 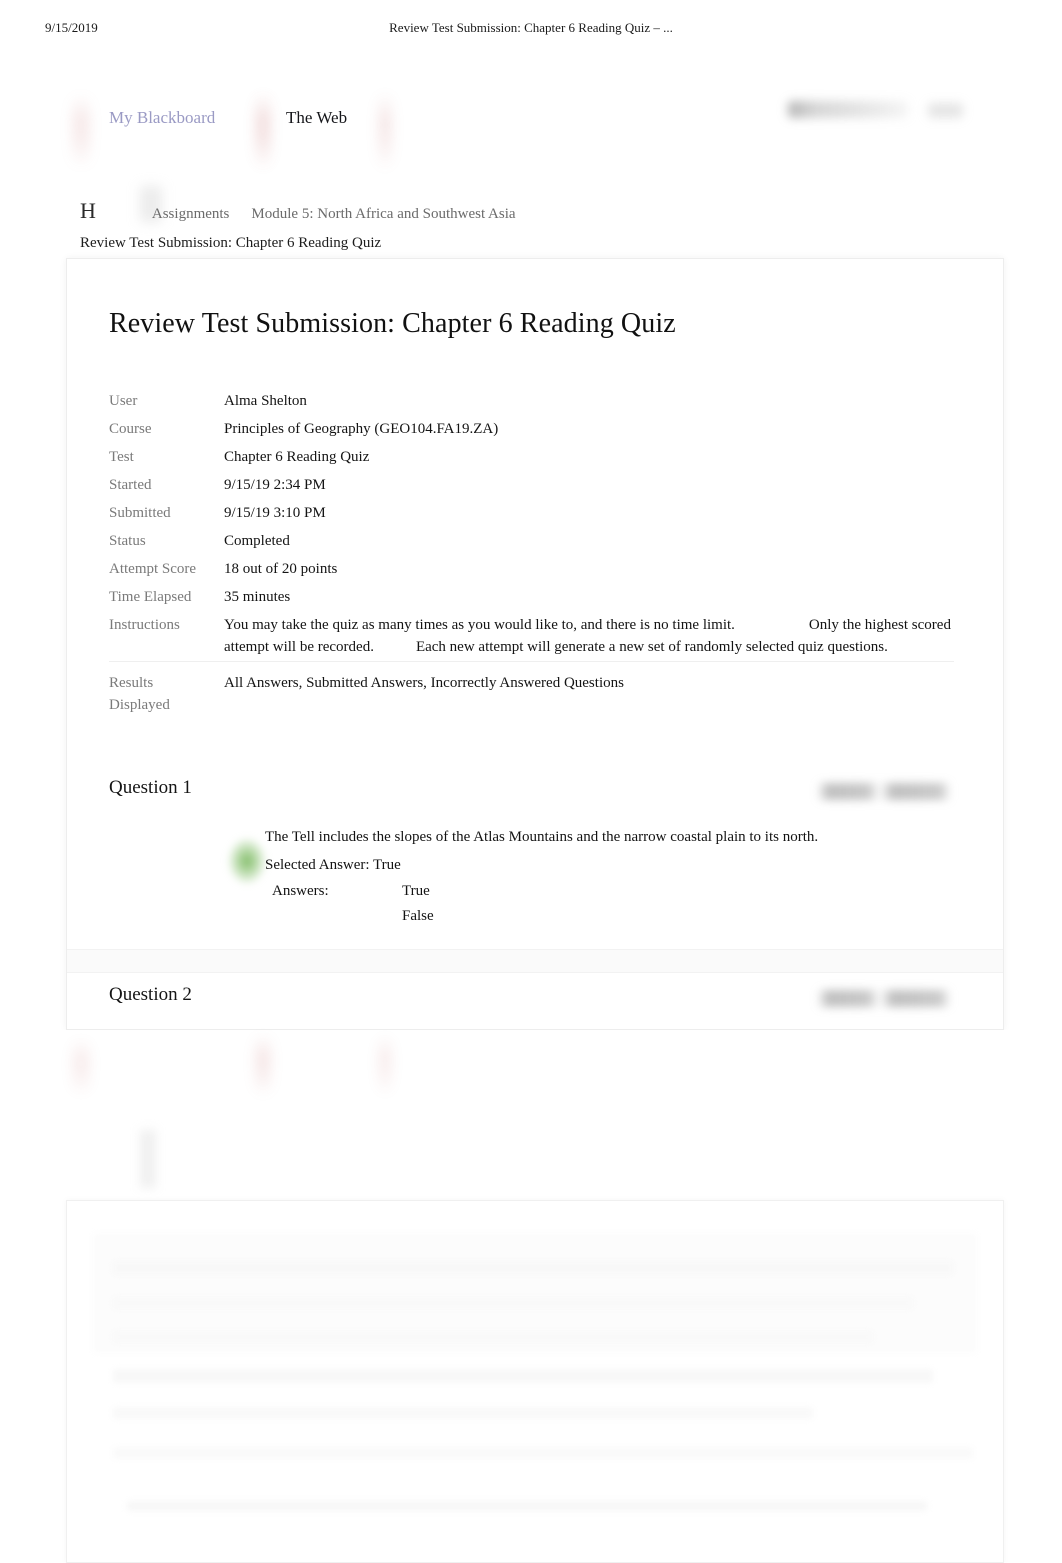 I want to click on info-row-time-elapsed: Time Elapsed 35 minutes, so click(x=531, y=597).